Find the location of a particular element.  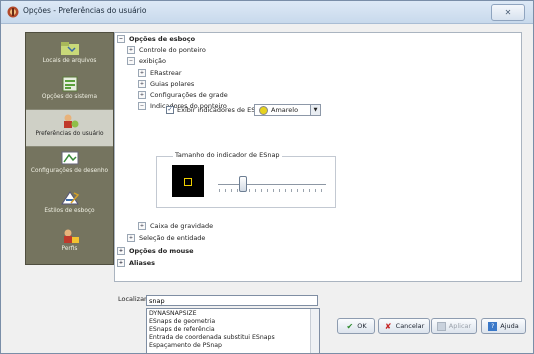

app-icon is located at coordinates (13, 12).